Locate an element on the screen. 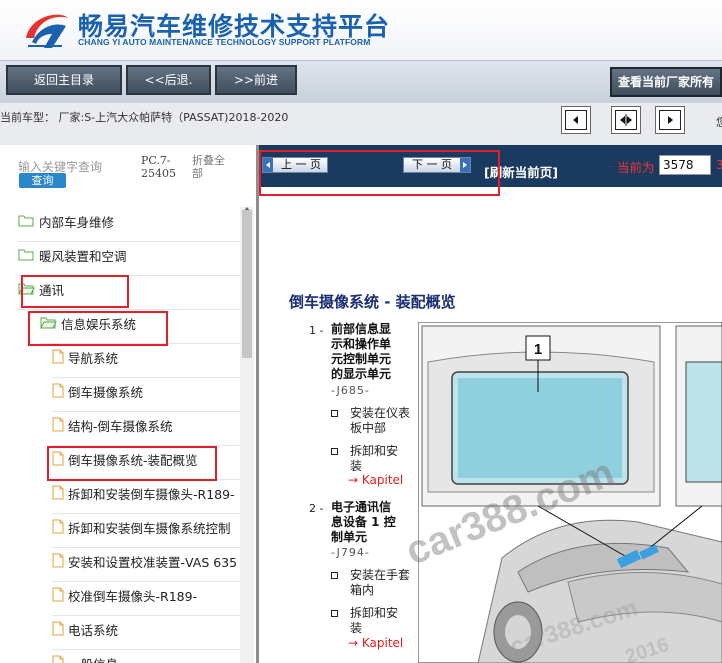  item-bullet: 安装在手套箱内 is located at coordinates (380, 582).